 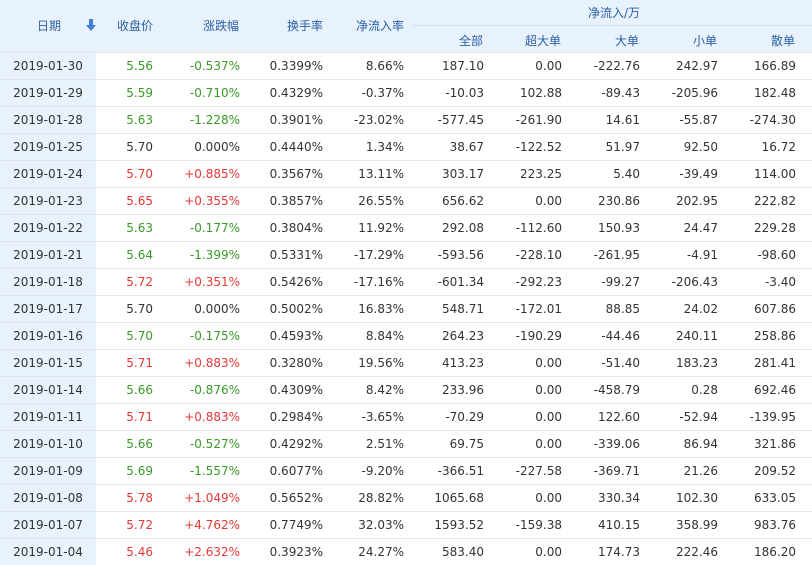 I want to click on column-header-xlarge: 超大单, so click(x=543, y=40).